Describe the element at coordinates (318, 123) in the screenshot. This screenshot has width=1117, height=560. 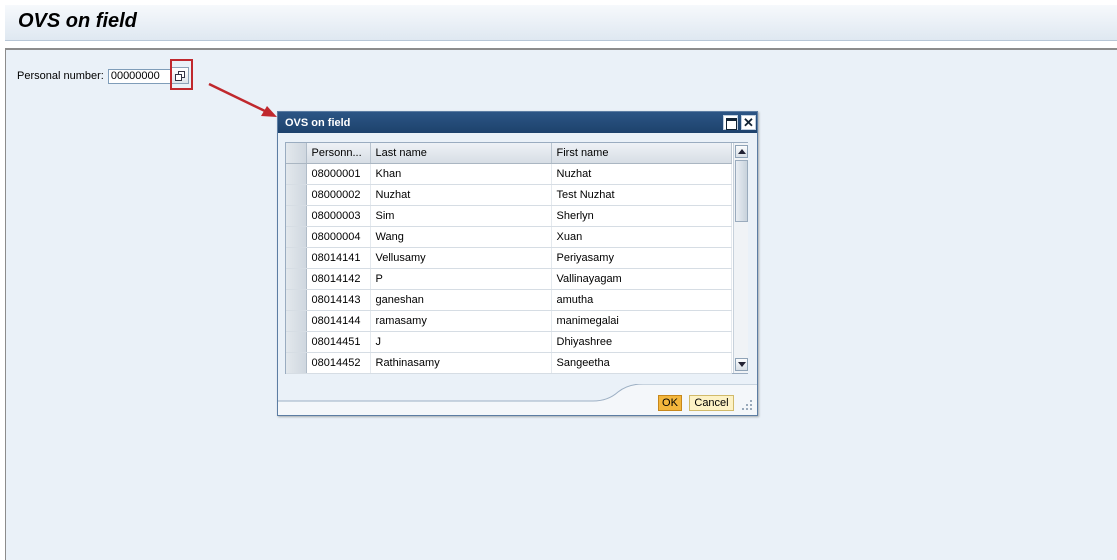
I see `popup-title: OVS on field` at that location.